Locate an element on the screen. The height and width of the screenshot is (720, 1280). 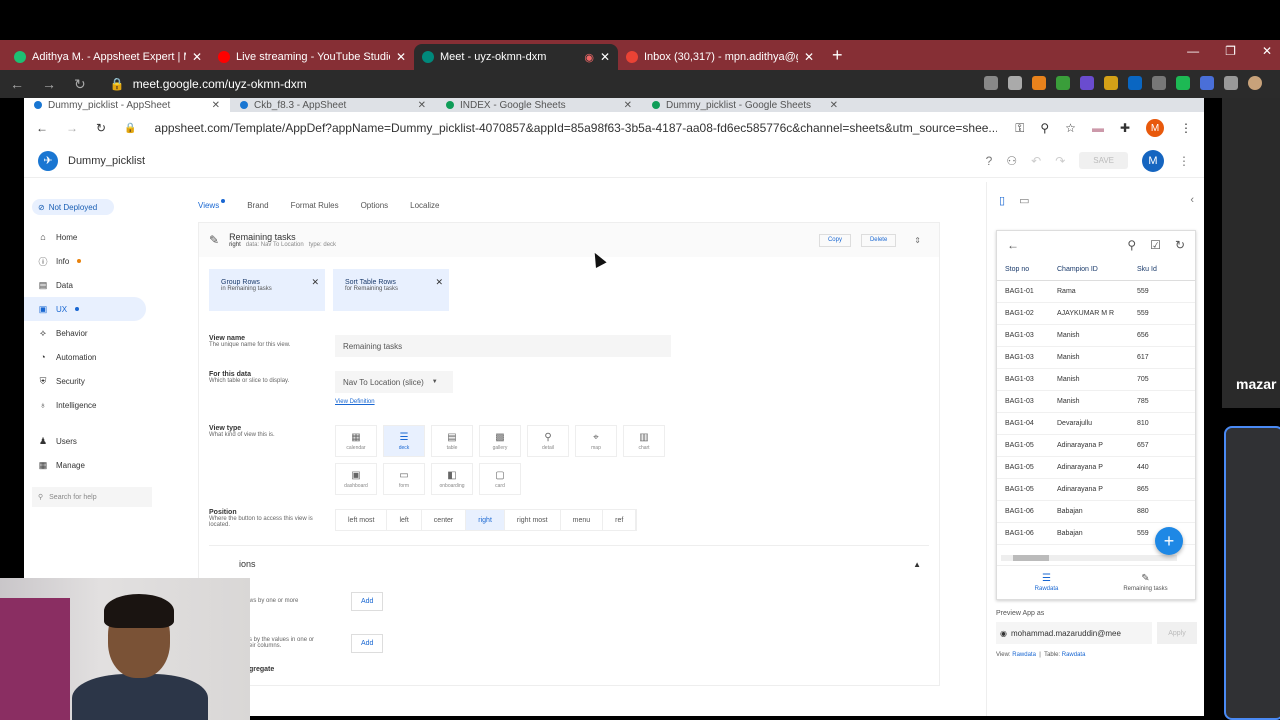
view-type-calendar: ▦ calendar is located at coordinates (356, 441).